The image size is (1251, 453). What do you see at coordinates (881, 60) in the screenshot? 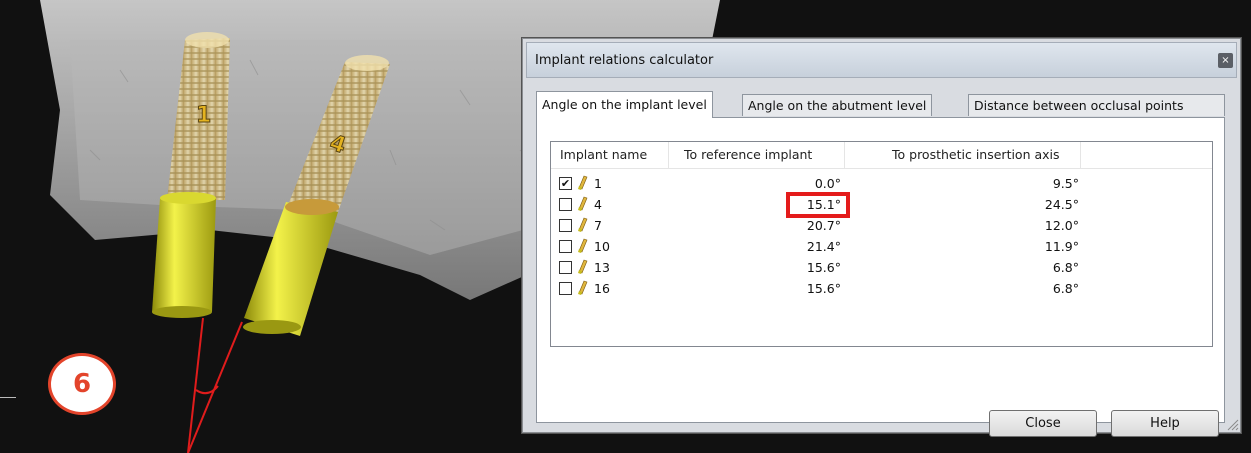
I see `dialog-titlebar: Implant relations calculator ×` at bounding box center [881, 60].